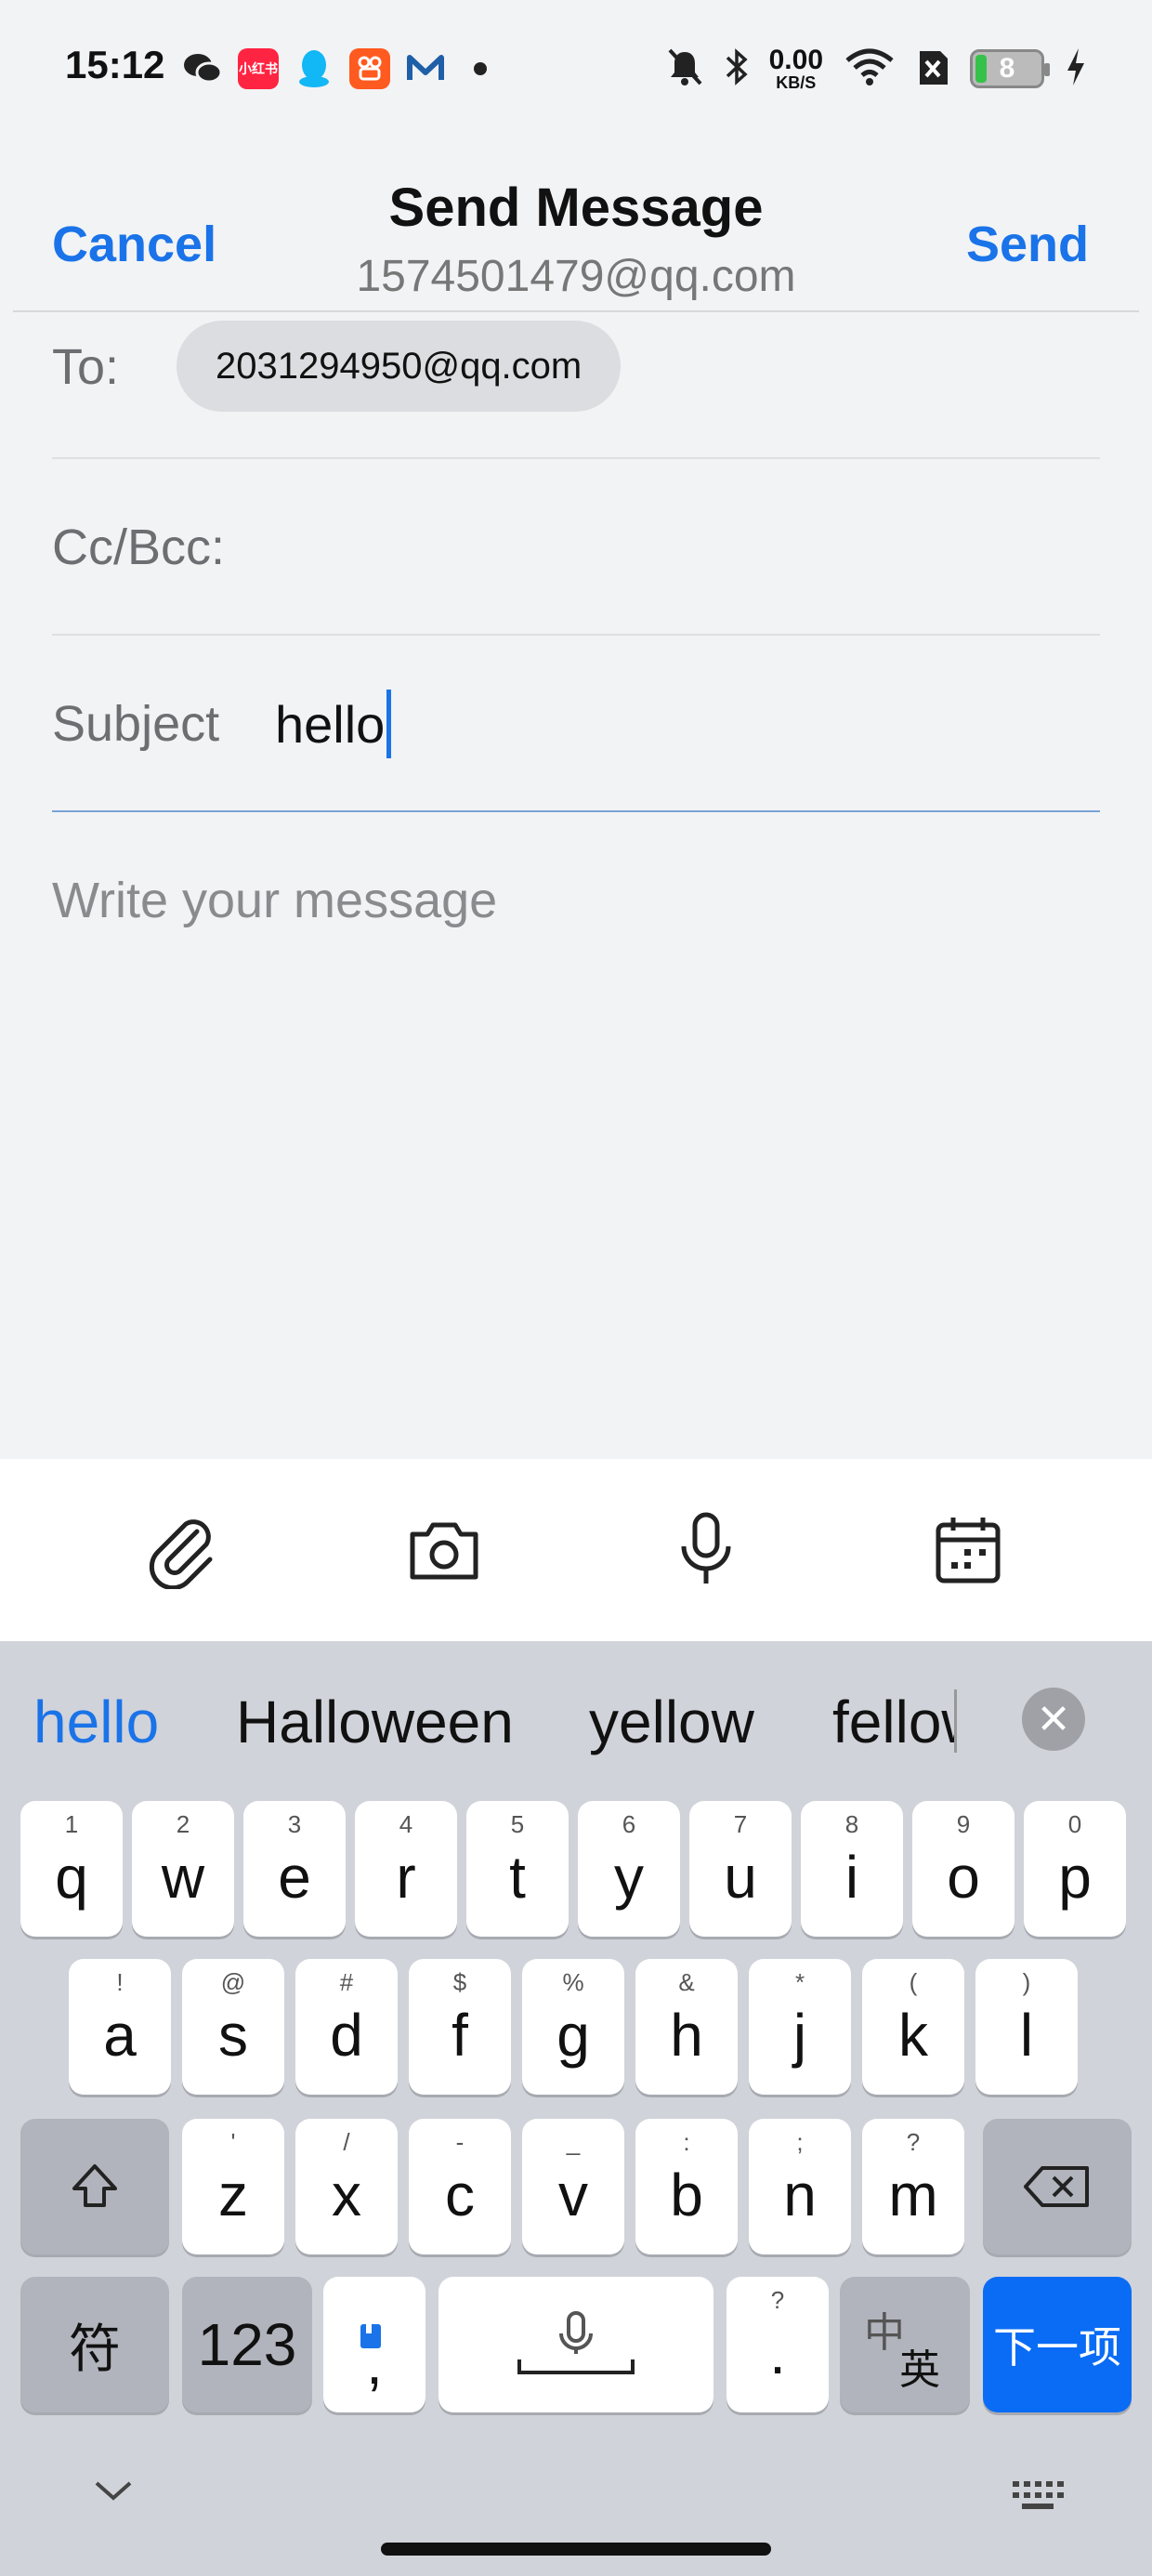 This screenshot has width=1152, height=2576. Describe the element at coordinates (576, 2508) in the screenshot. I see `keyboard-bottom-bar` at that location.